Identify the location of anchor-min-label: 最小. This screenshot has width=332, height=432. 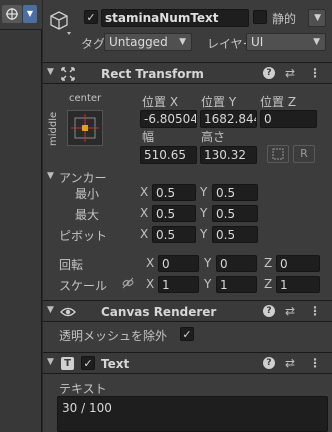
(87, 194).